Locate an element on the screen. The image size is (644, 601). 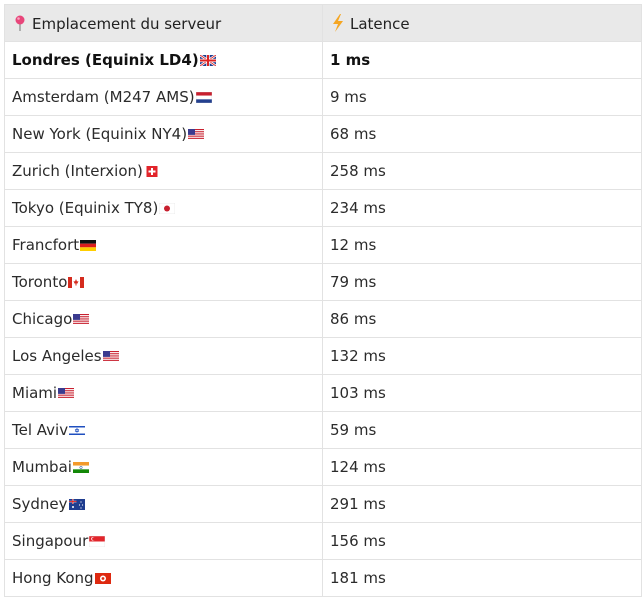
latency-cell: 258 ms is located at coordinates (482, 171).